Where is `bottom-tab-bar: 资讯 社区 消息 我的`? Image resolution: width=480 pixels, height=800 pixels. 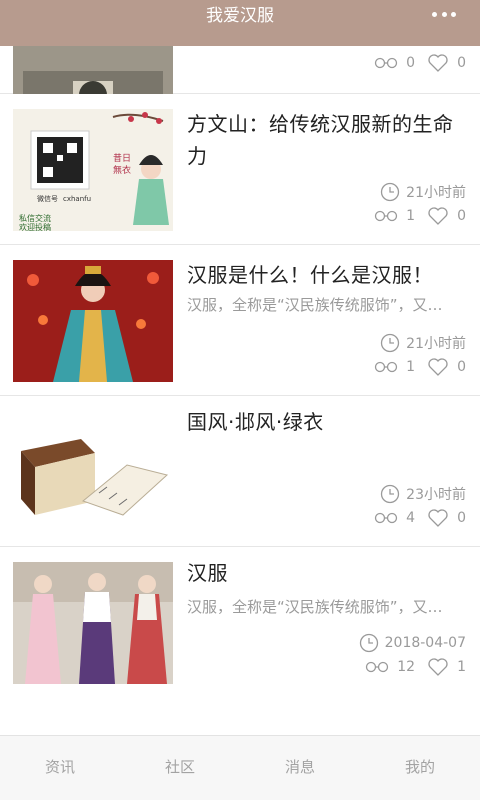
bottom-tab-bar: 资讯 社区 消息 我的 is located at coordinates (240, 767).